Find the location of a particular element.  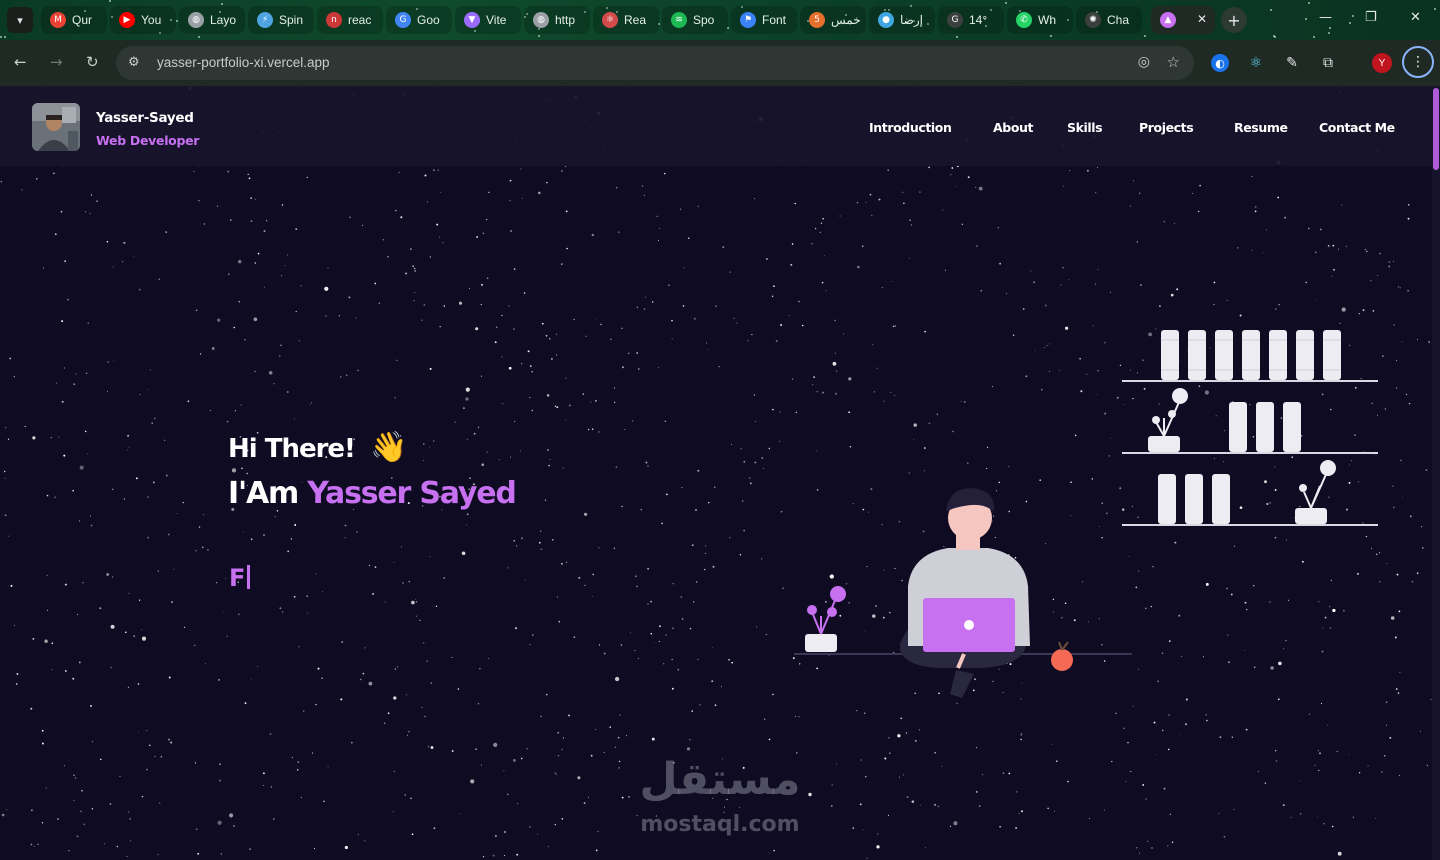

browser-tab: ▲ ✕ is located at coordinates (1183, 20).